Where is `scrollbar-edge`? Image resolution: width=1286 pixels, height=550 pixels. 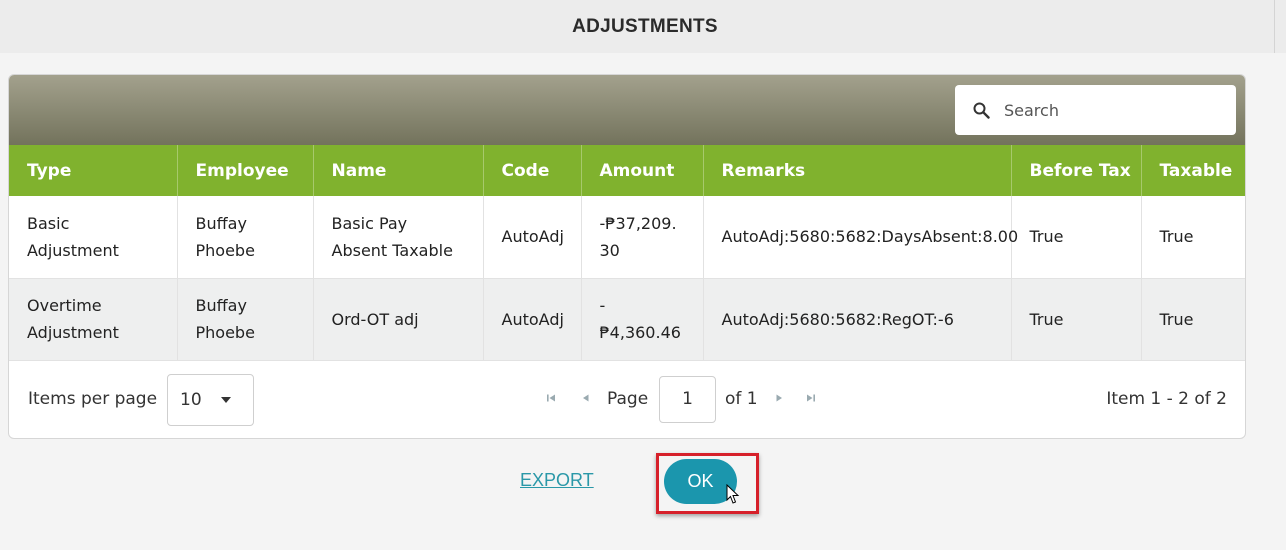
scrollbar-edge is located at coordinates (1280, 26).